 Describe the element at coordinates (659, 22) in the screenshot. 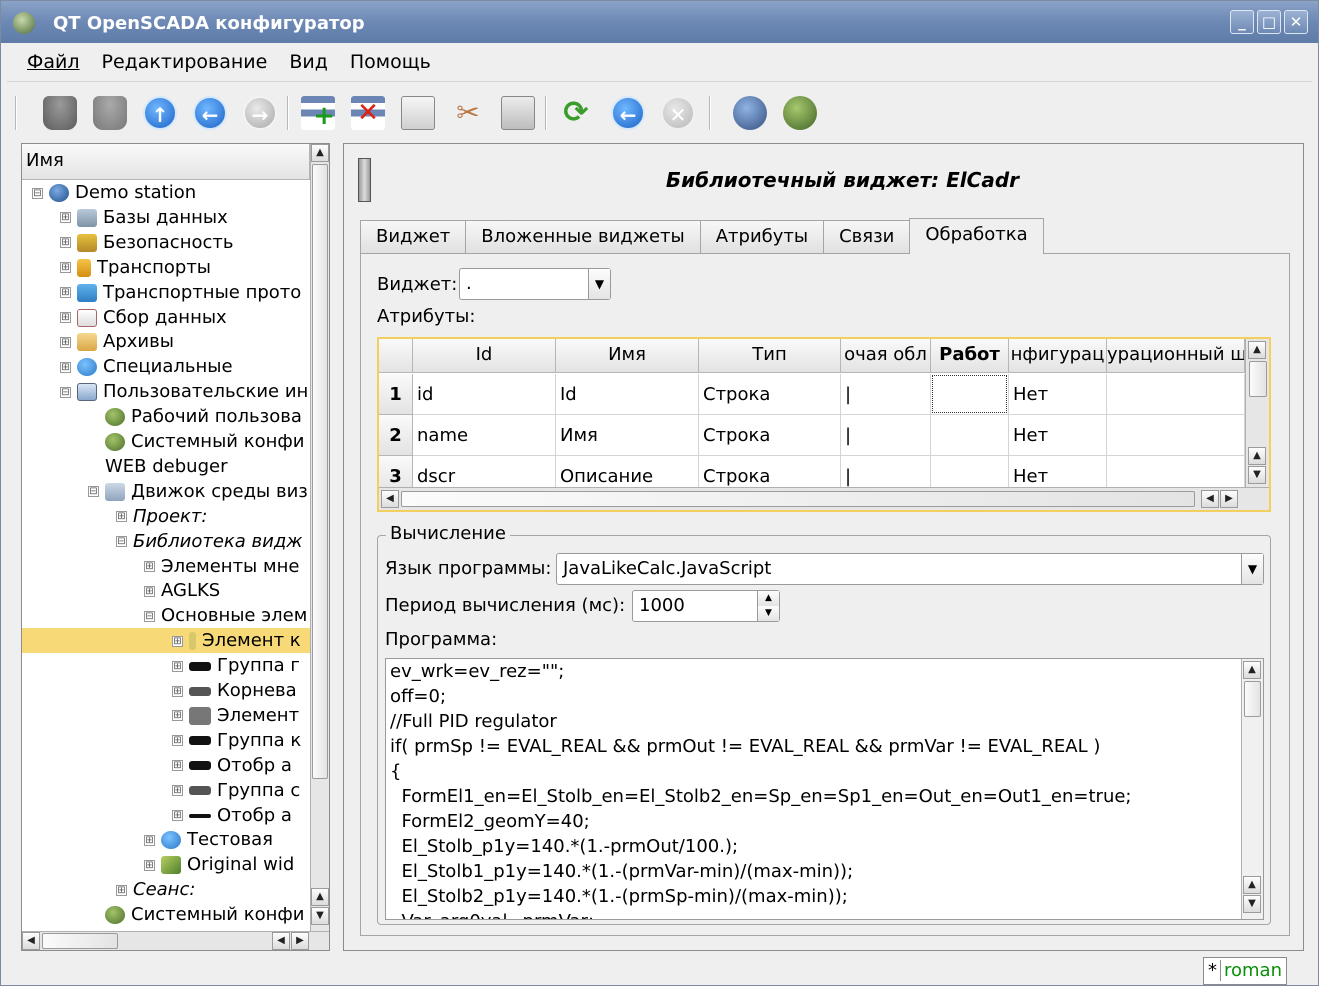

I see `title-bar: QT OpenSCADA конфигуратор _ □ ✕` at that location.